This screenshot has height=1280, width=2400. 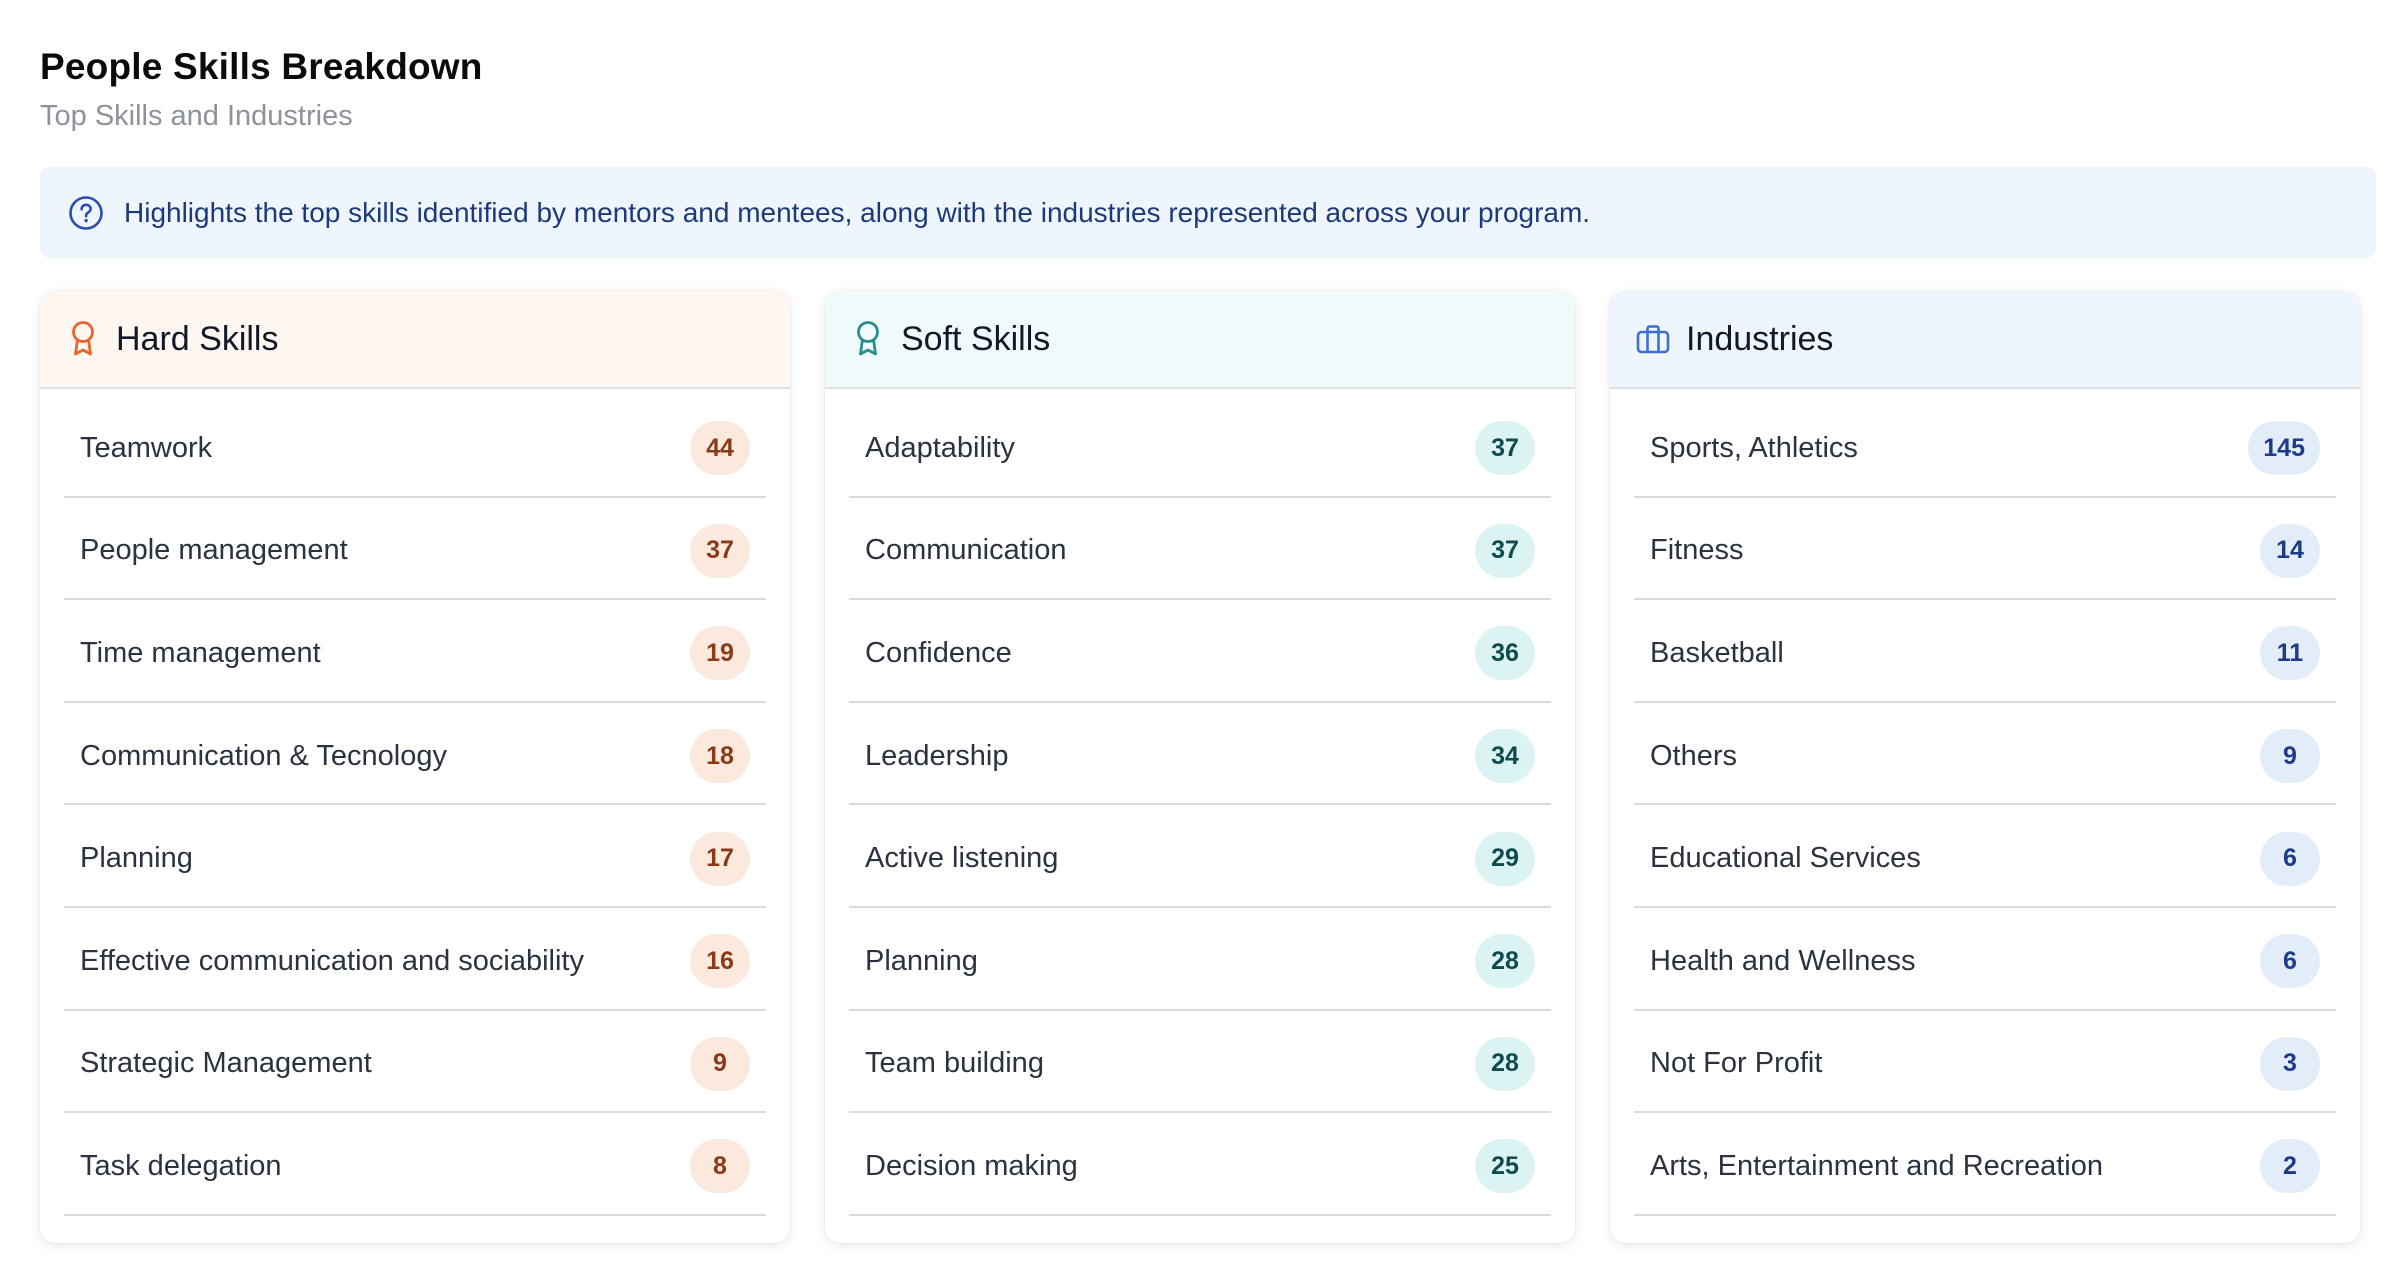 What do you see at coordinates (226, 1063) in the screenshot?
I see `item-label: Strategic Management` at bounding box center [226, 1063].